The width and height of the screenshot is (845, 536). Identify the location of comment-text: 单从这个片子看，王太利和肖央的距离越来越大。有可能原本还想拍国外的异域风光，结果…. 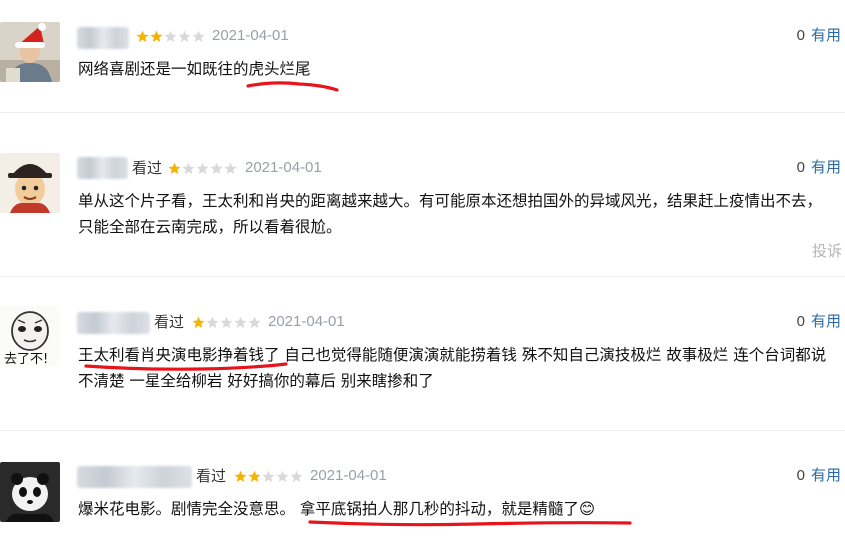
(450, 214).